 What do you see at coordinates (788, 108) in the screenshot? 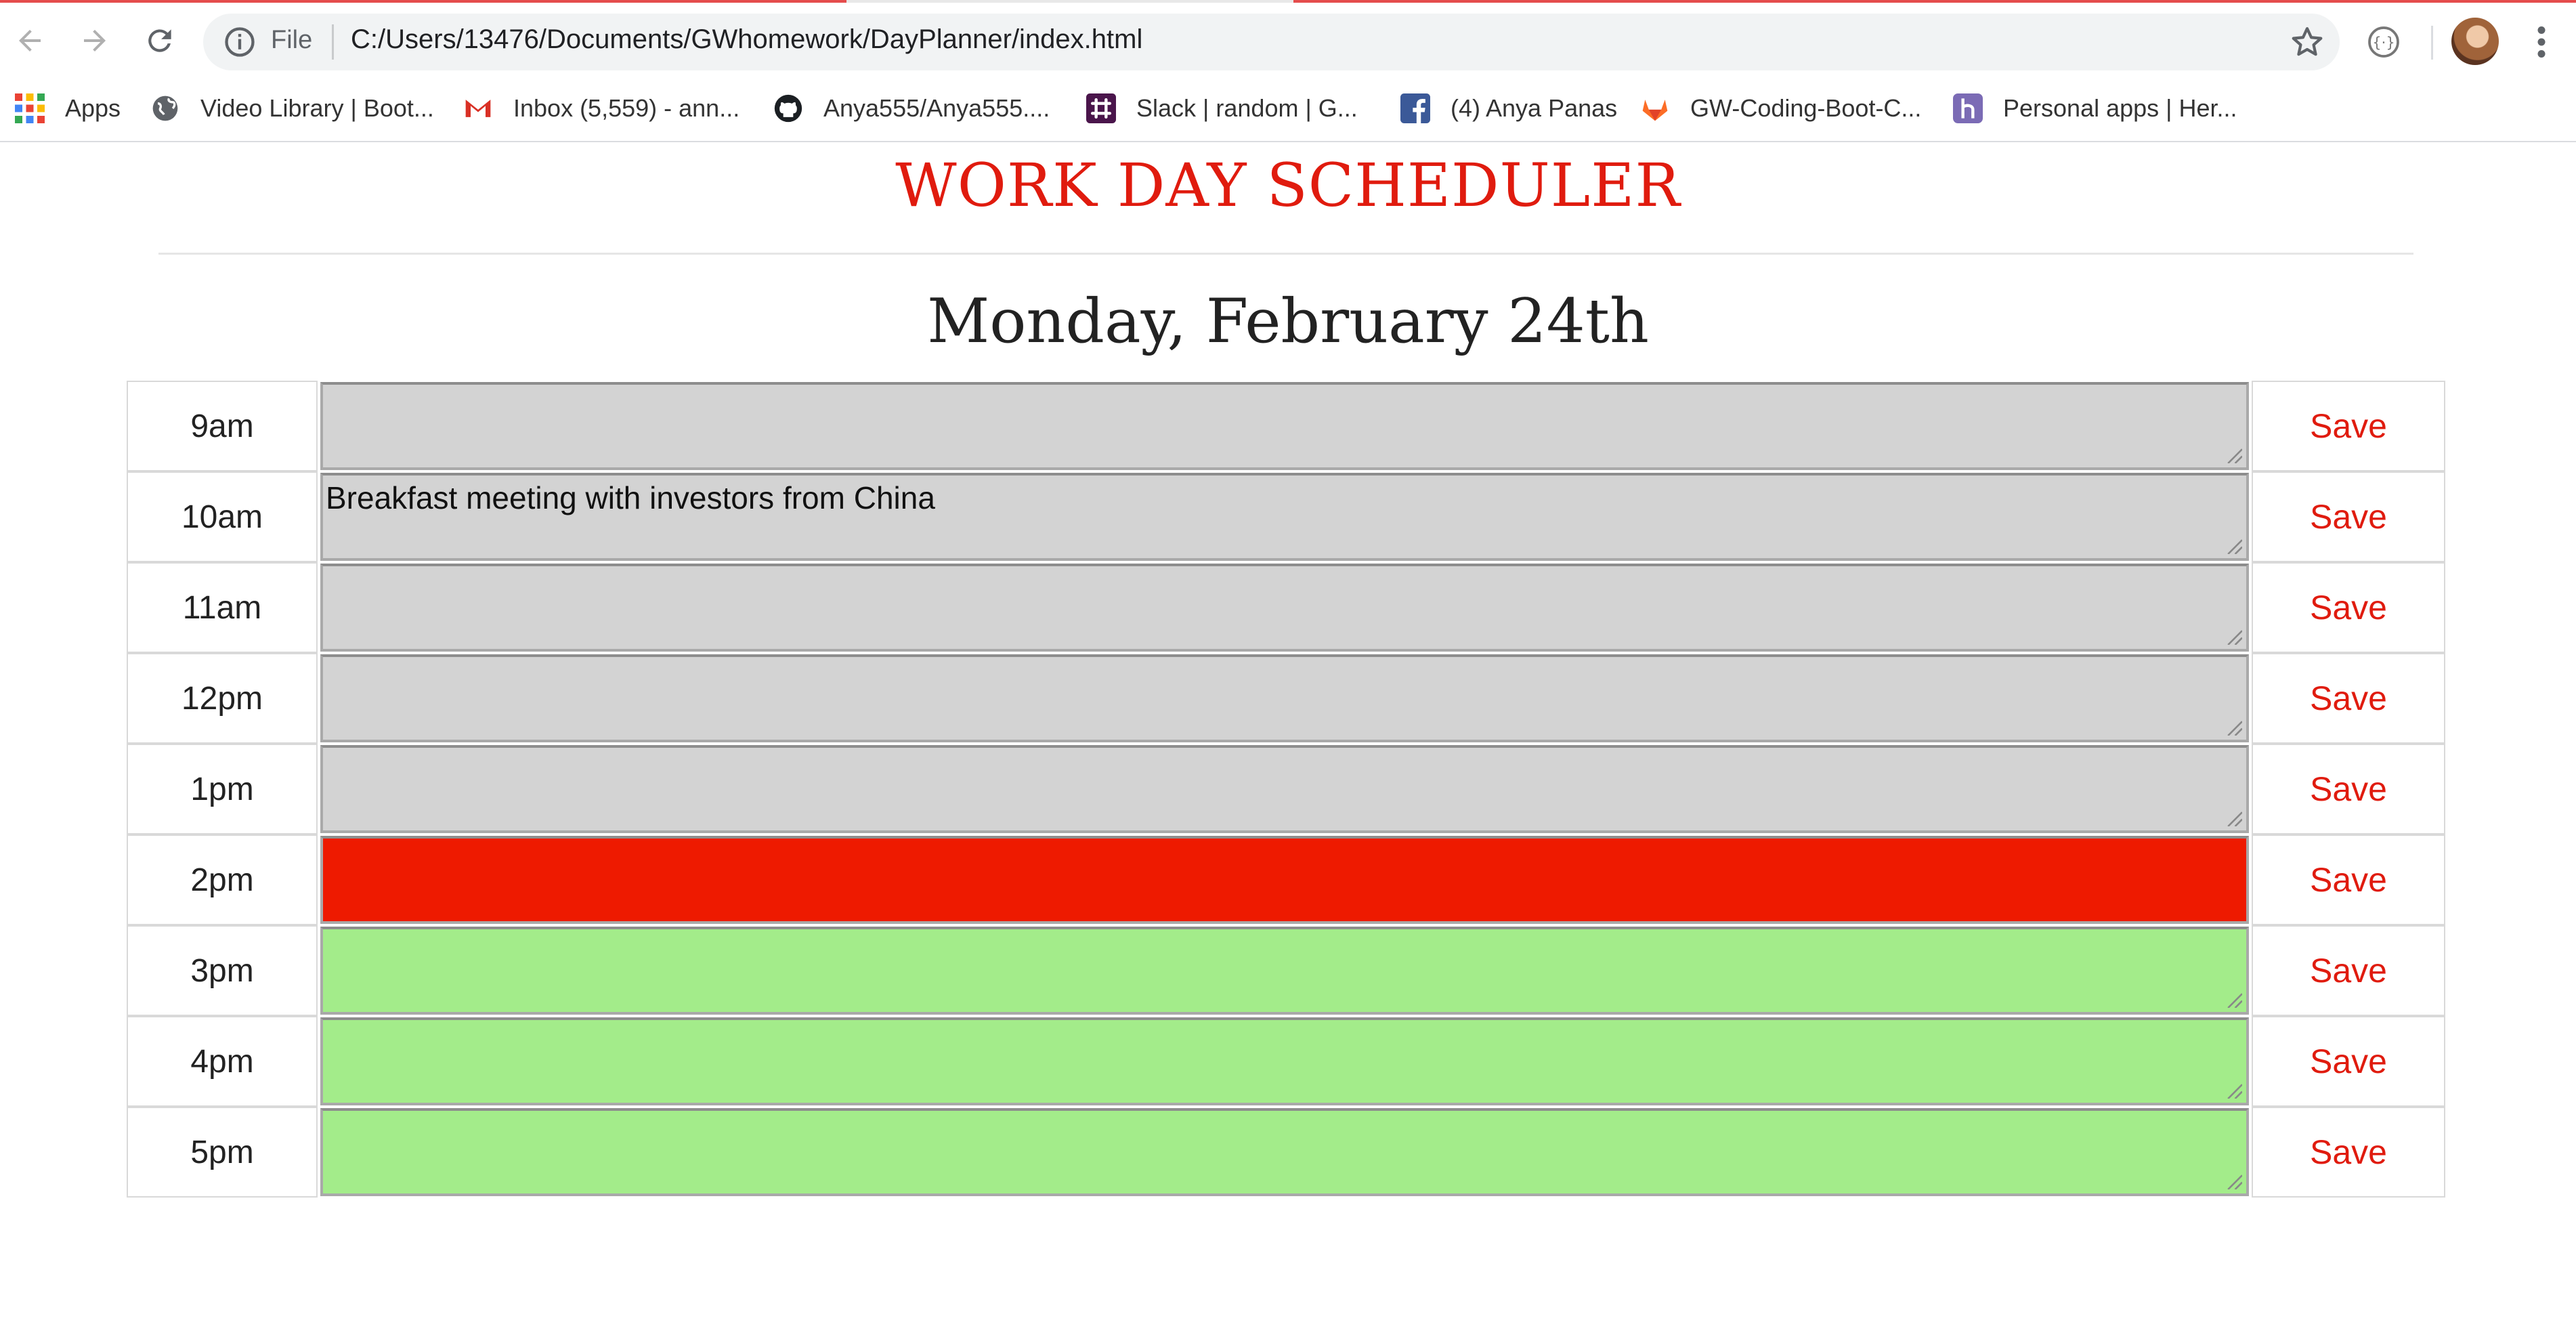
I see `github-icon` at bounding box center [788, 108].